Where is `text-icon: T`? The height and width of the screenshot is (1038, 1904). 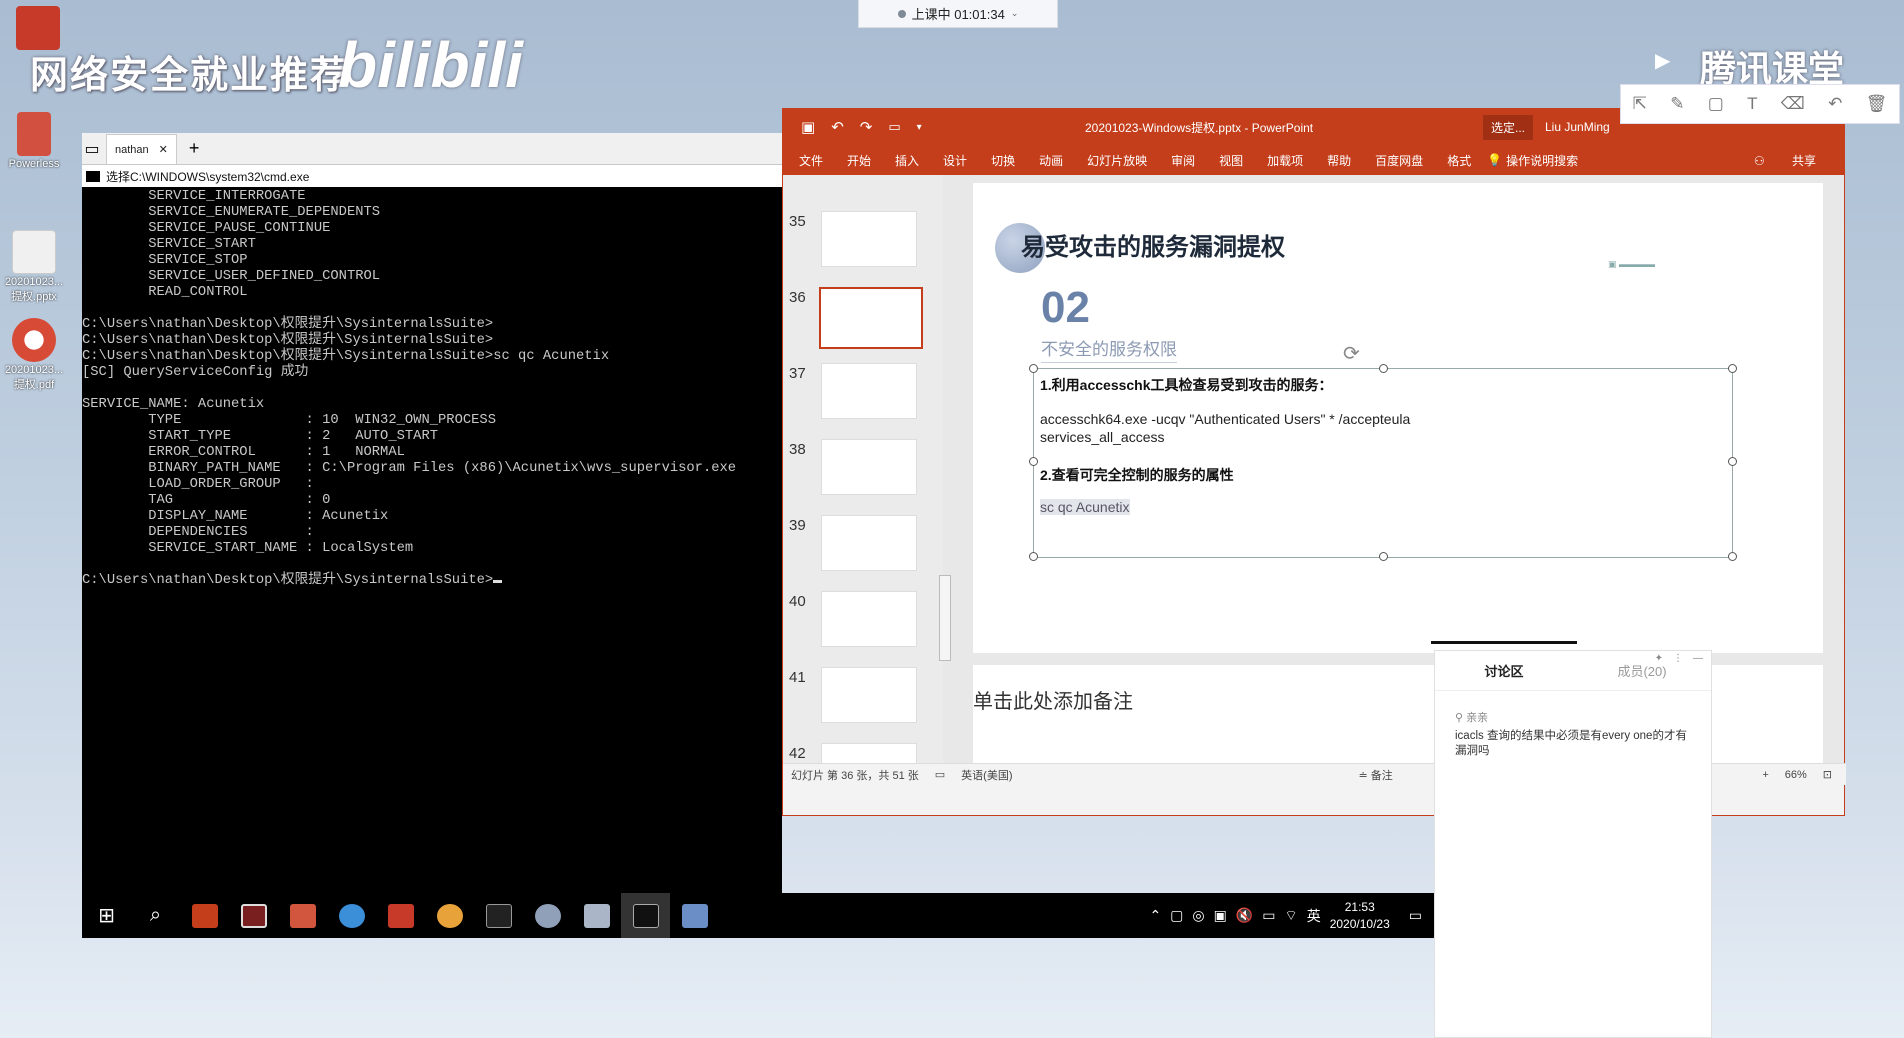 text-icon: T is located at coordinates (1752, 104).